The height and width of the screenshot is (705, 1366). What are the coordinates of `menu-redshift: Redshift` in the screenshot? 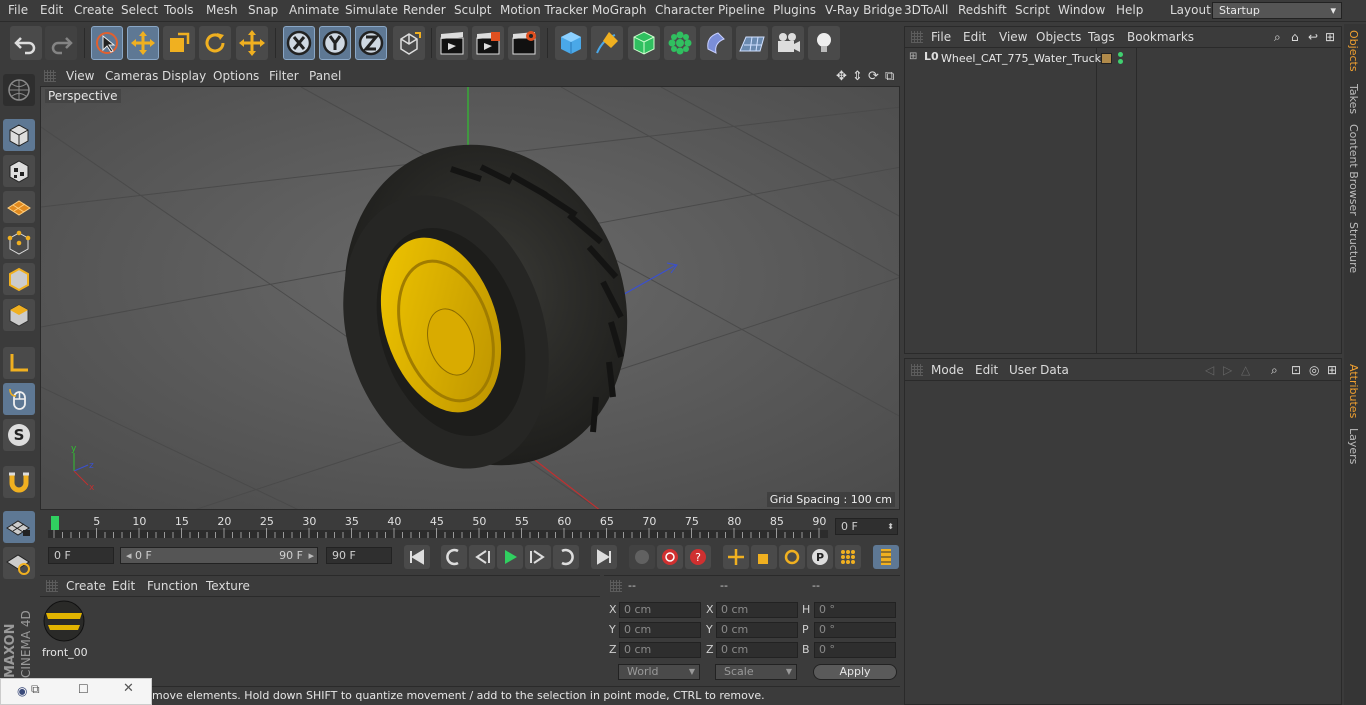 It's located at (982, 10).